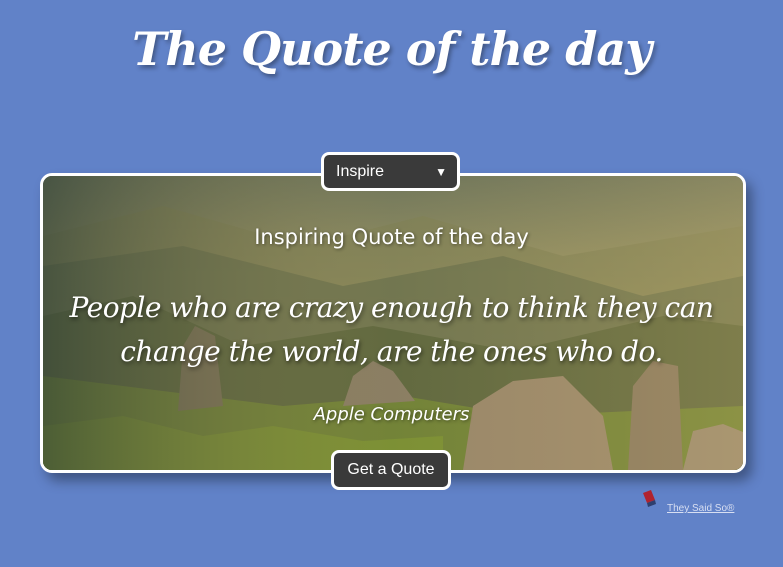  Describe the element at coordinates (649, 501) in the screenshot. I see `they-said-so-logo-icon` at that location.